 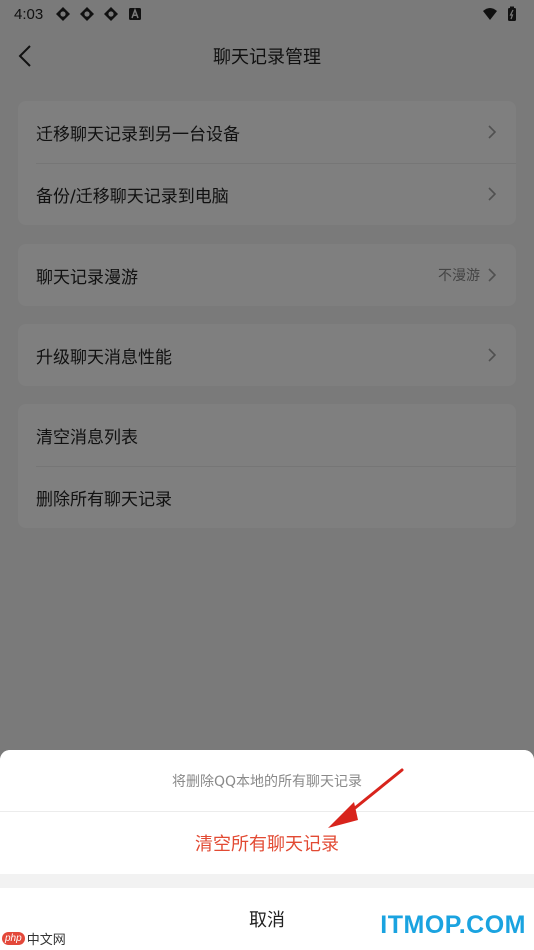 I want to click on action-sheet-message: 将删除QQ本地的所有聊天记录, so click(x=267, y=781).